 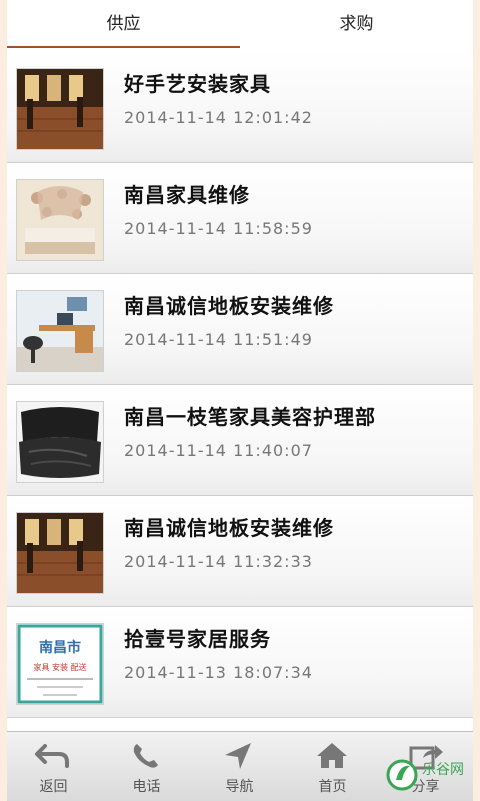 I want to click on list-item: 南昌诚信地板安装维修 2014-11-14 11:32:33, so click(x=240, y=551).